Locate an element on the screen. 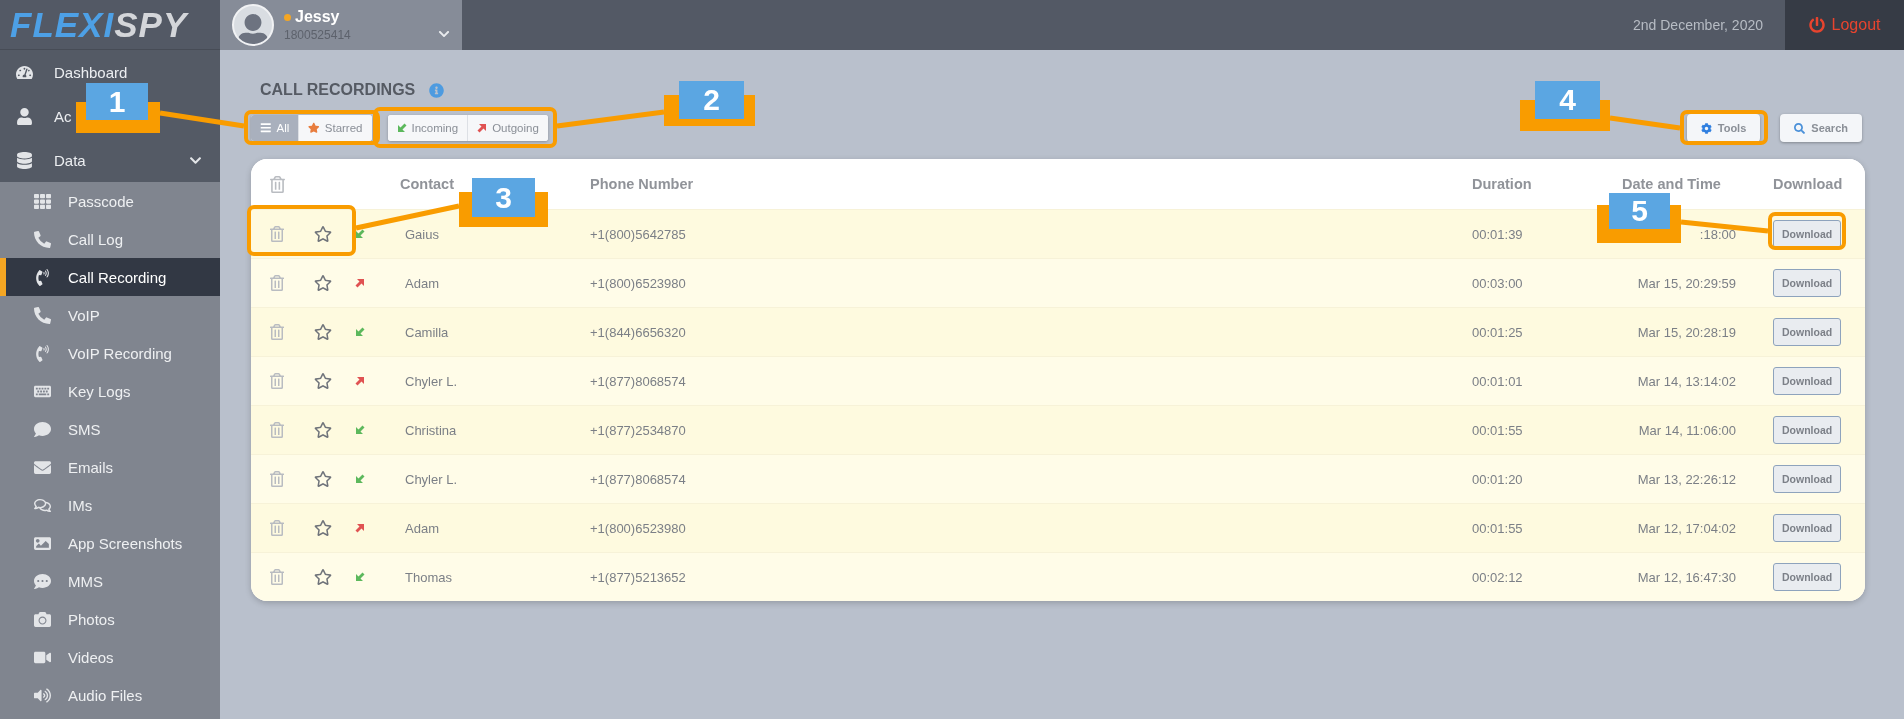 The height and width of the screenshot is (719, 1904). speaker-icon is located at coordinates (42, 695).